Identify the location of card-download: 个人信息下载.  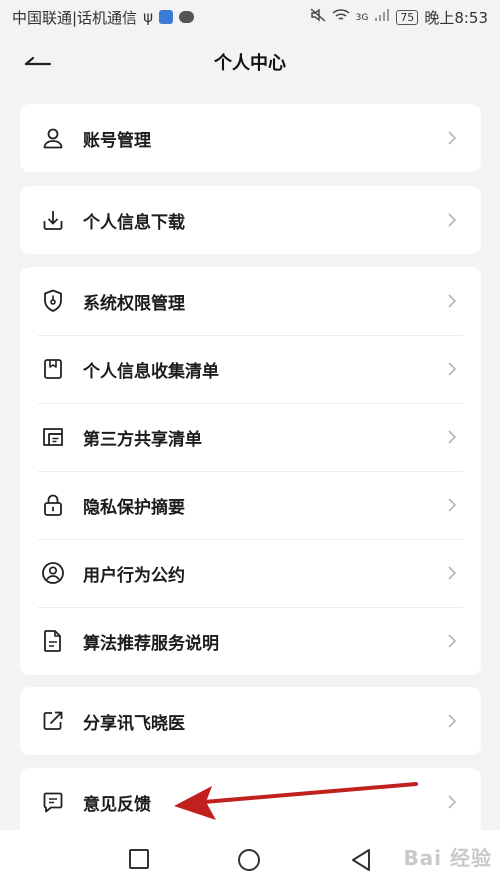
(250, 220).